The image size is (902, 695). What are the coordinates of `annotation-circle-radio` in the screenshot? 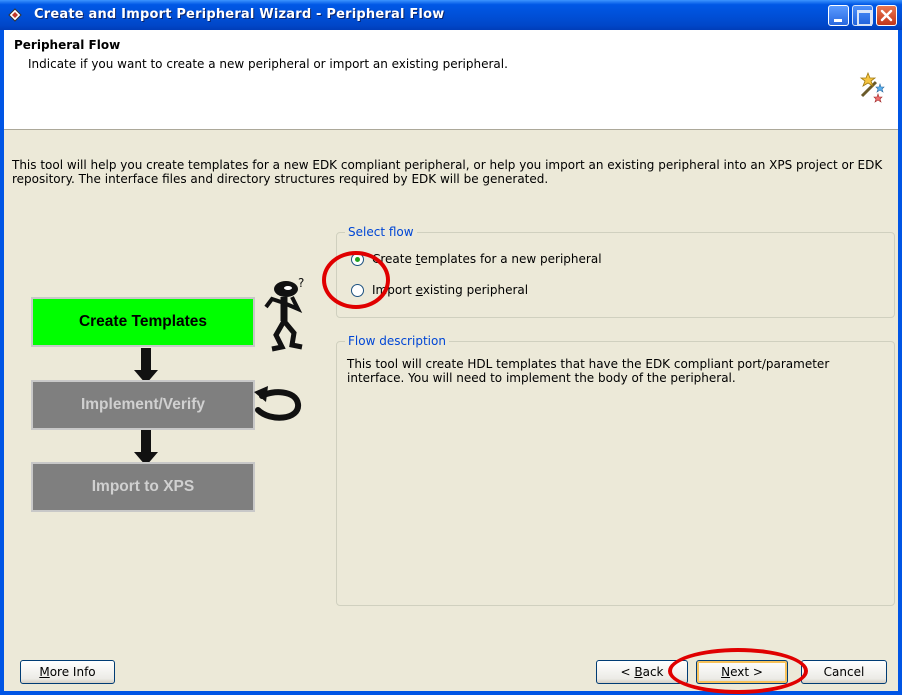 It's located at (356, 280).